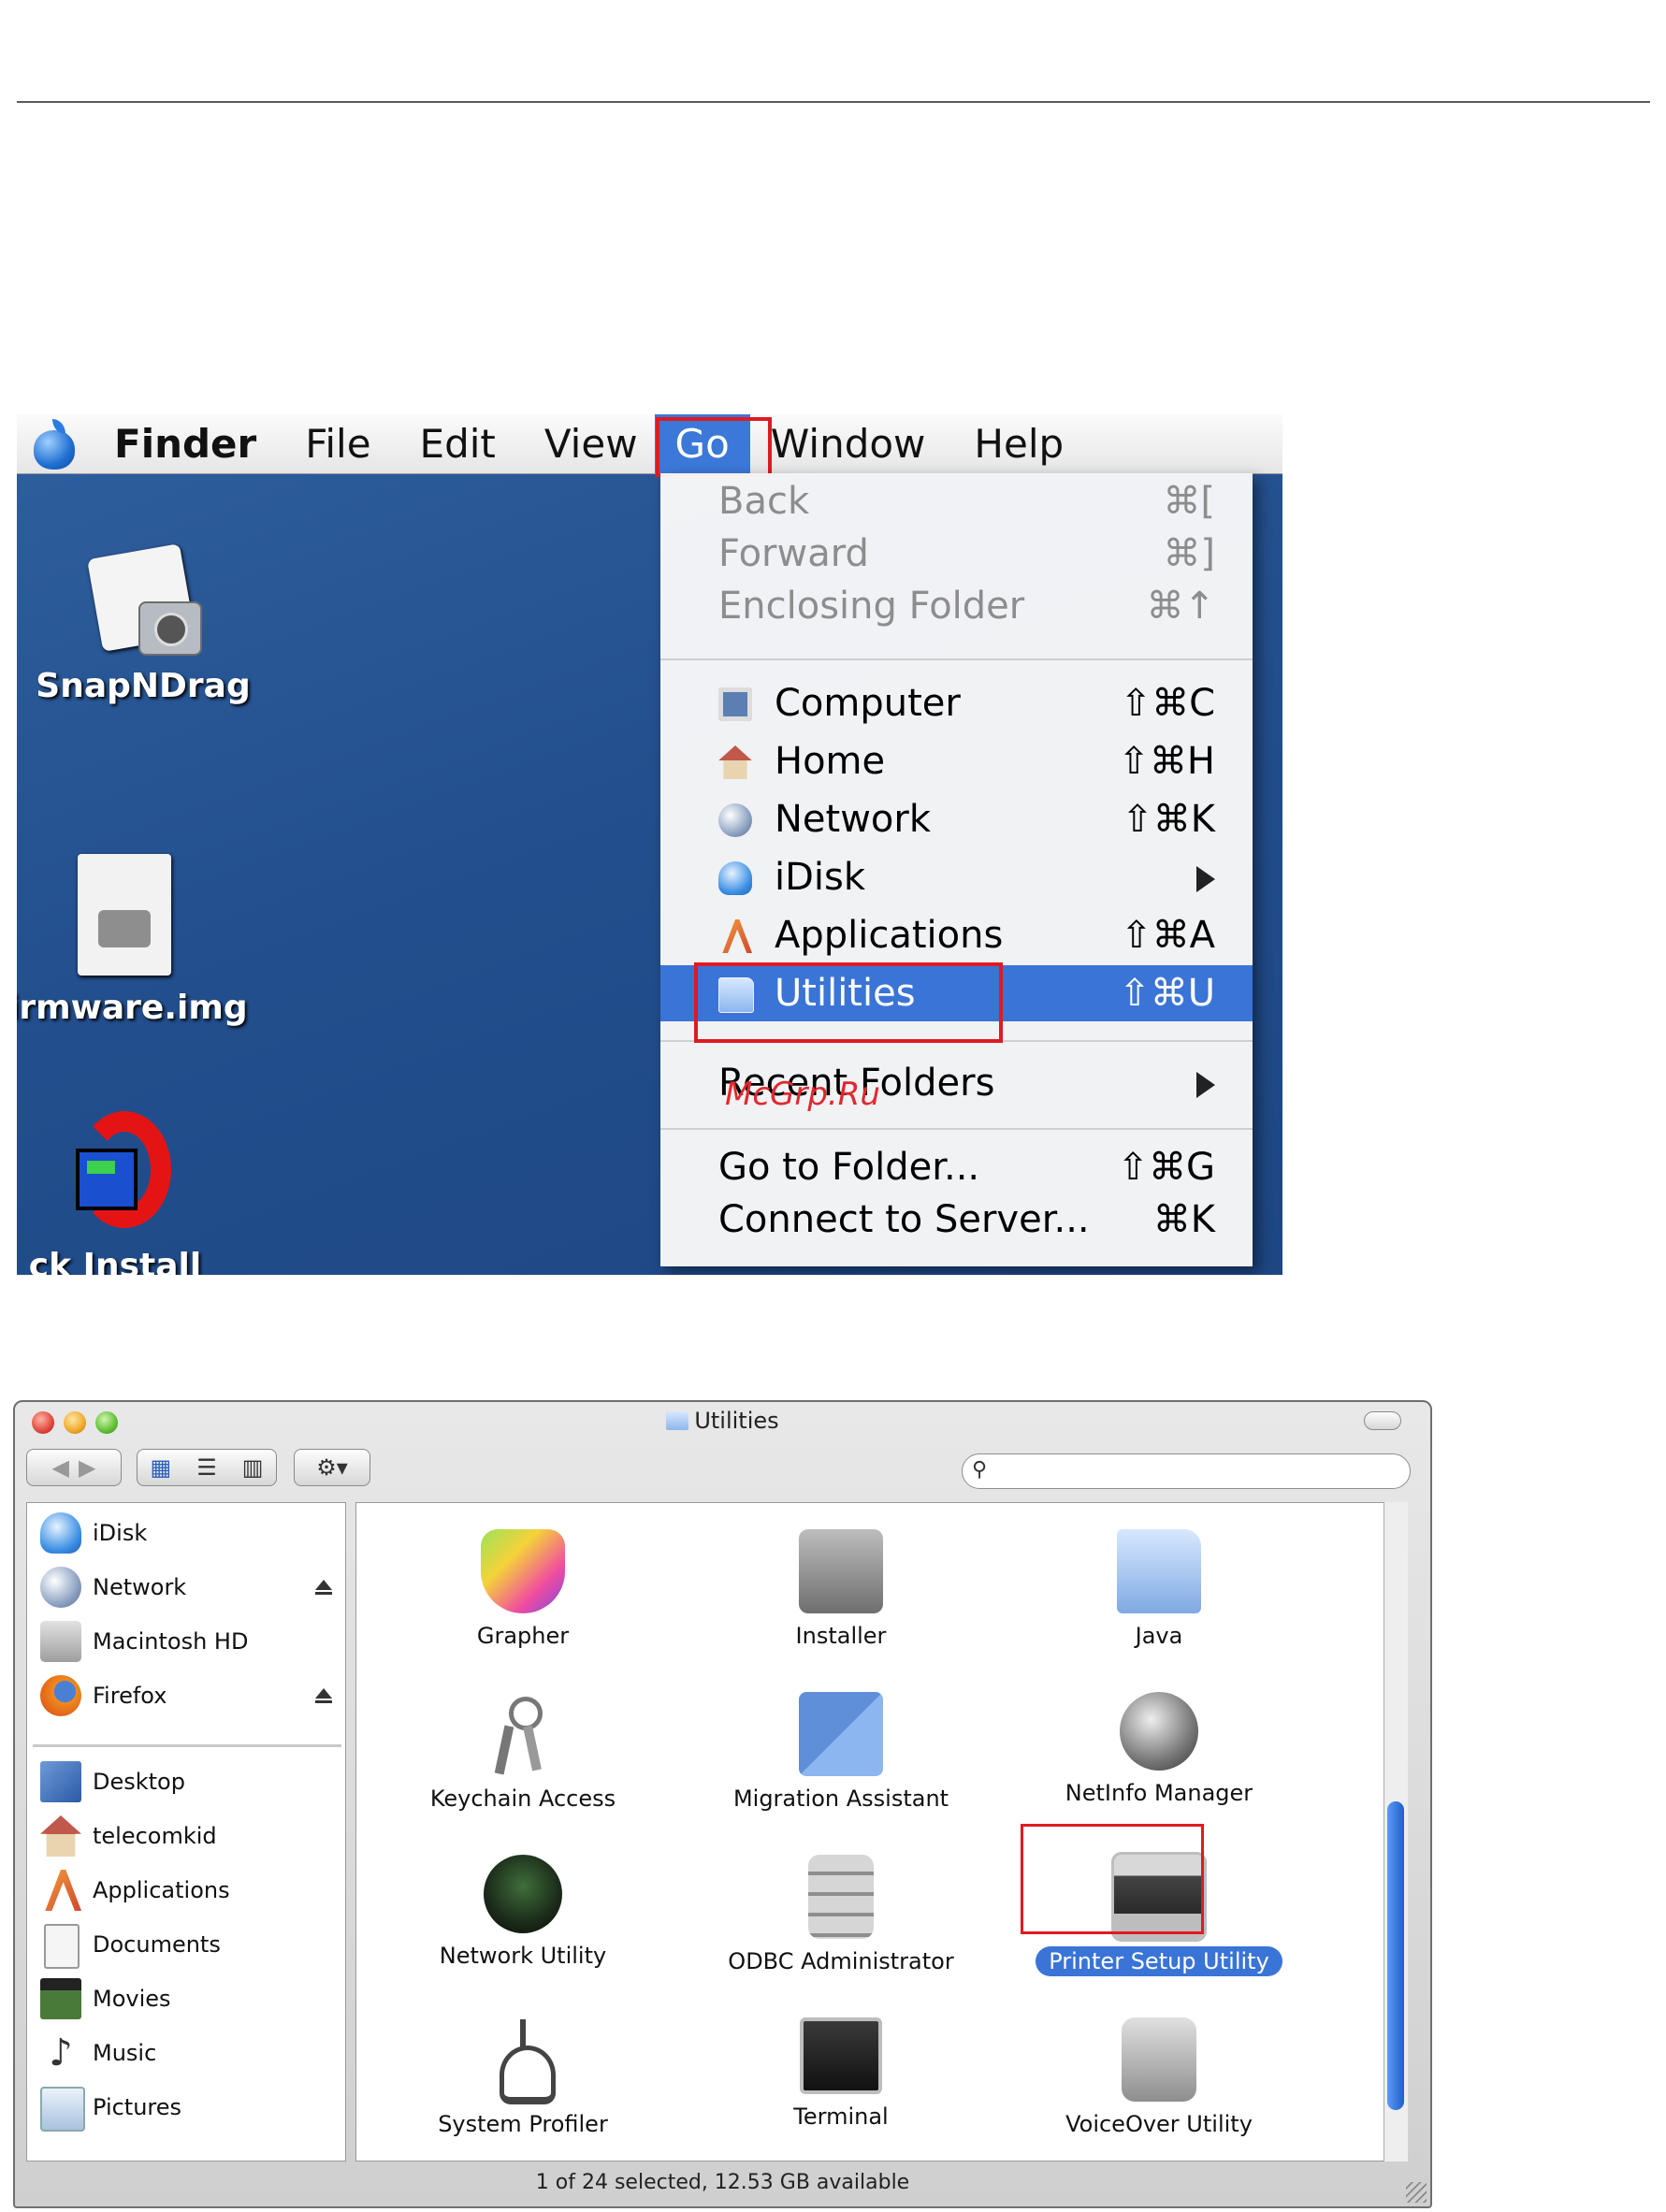 The height and width of the screenshot is (2212, 1666). I want to click on item-network-utility: Network Utility, so click(523, 1913).